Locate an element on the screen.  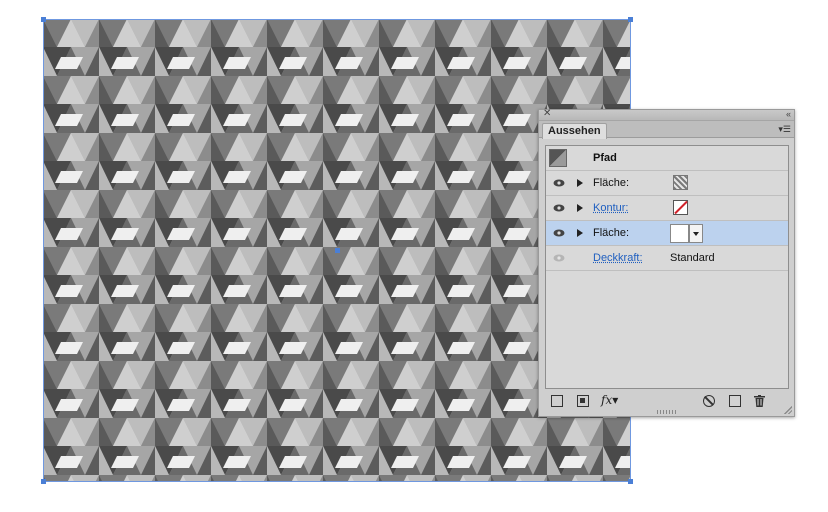
fx-icon: fx is located at coordinates (607, 400).